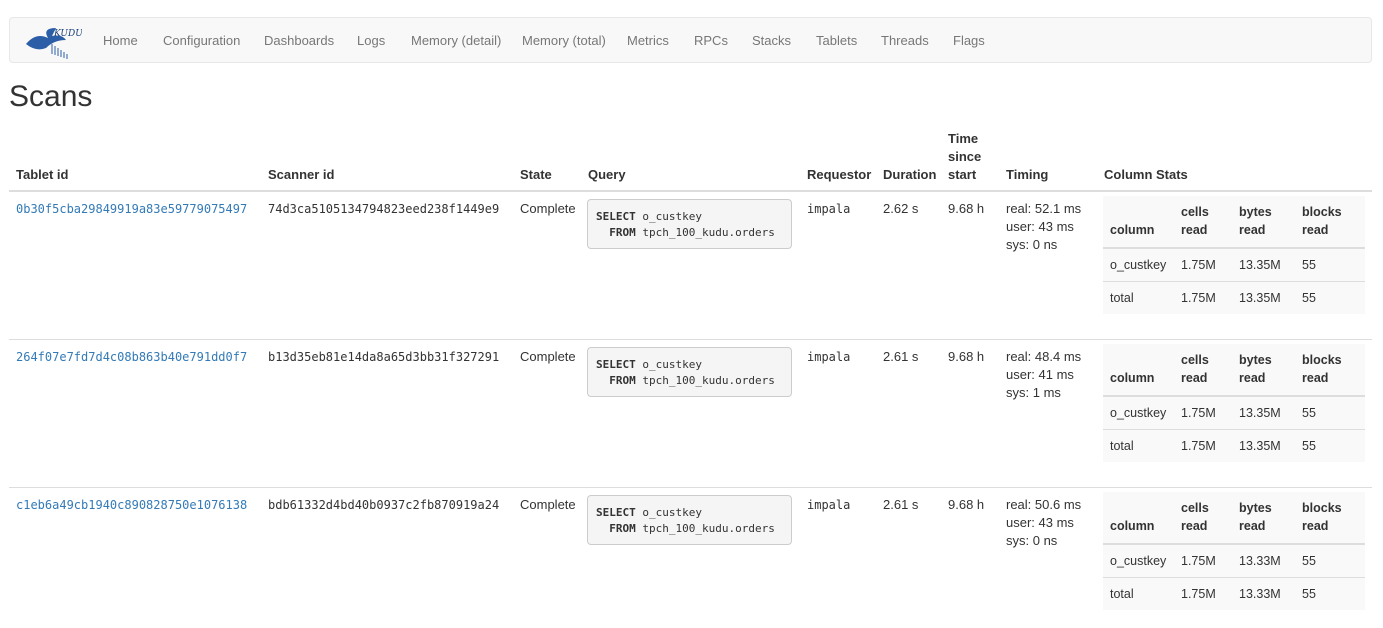 This screenshot has height=628, width=1383. What do you see at coordinates (536, 174) in the screenshot?
I see `header-state: State` at bounding box center [536, 174].